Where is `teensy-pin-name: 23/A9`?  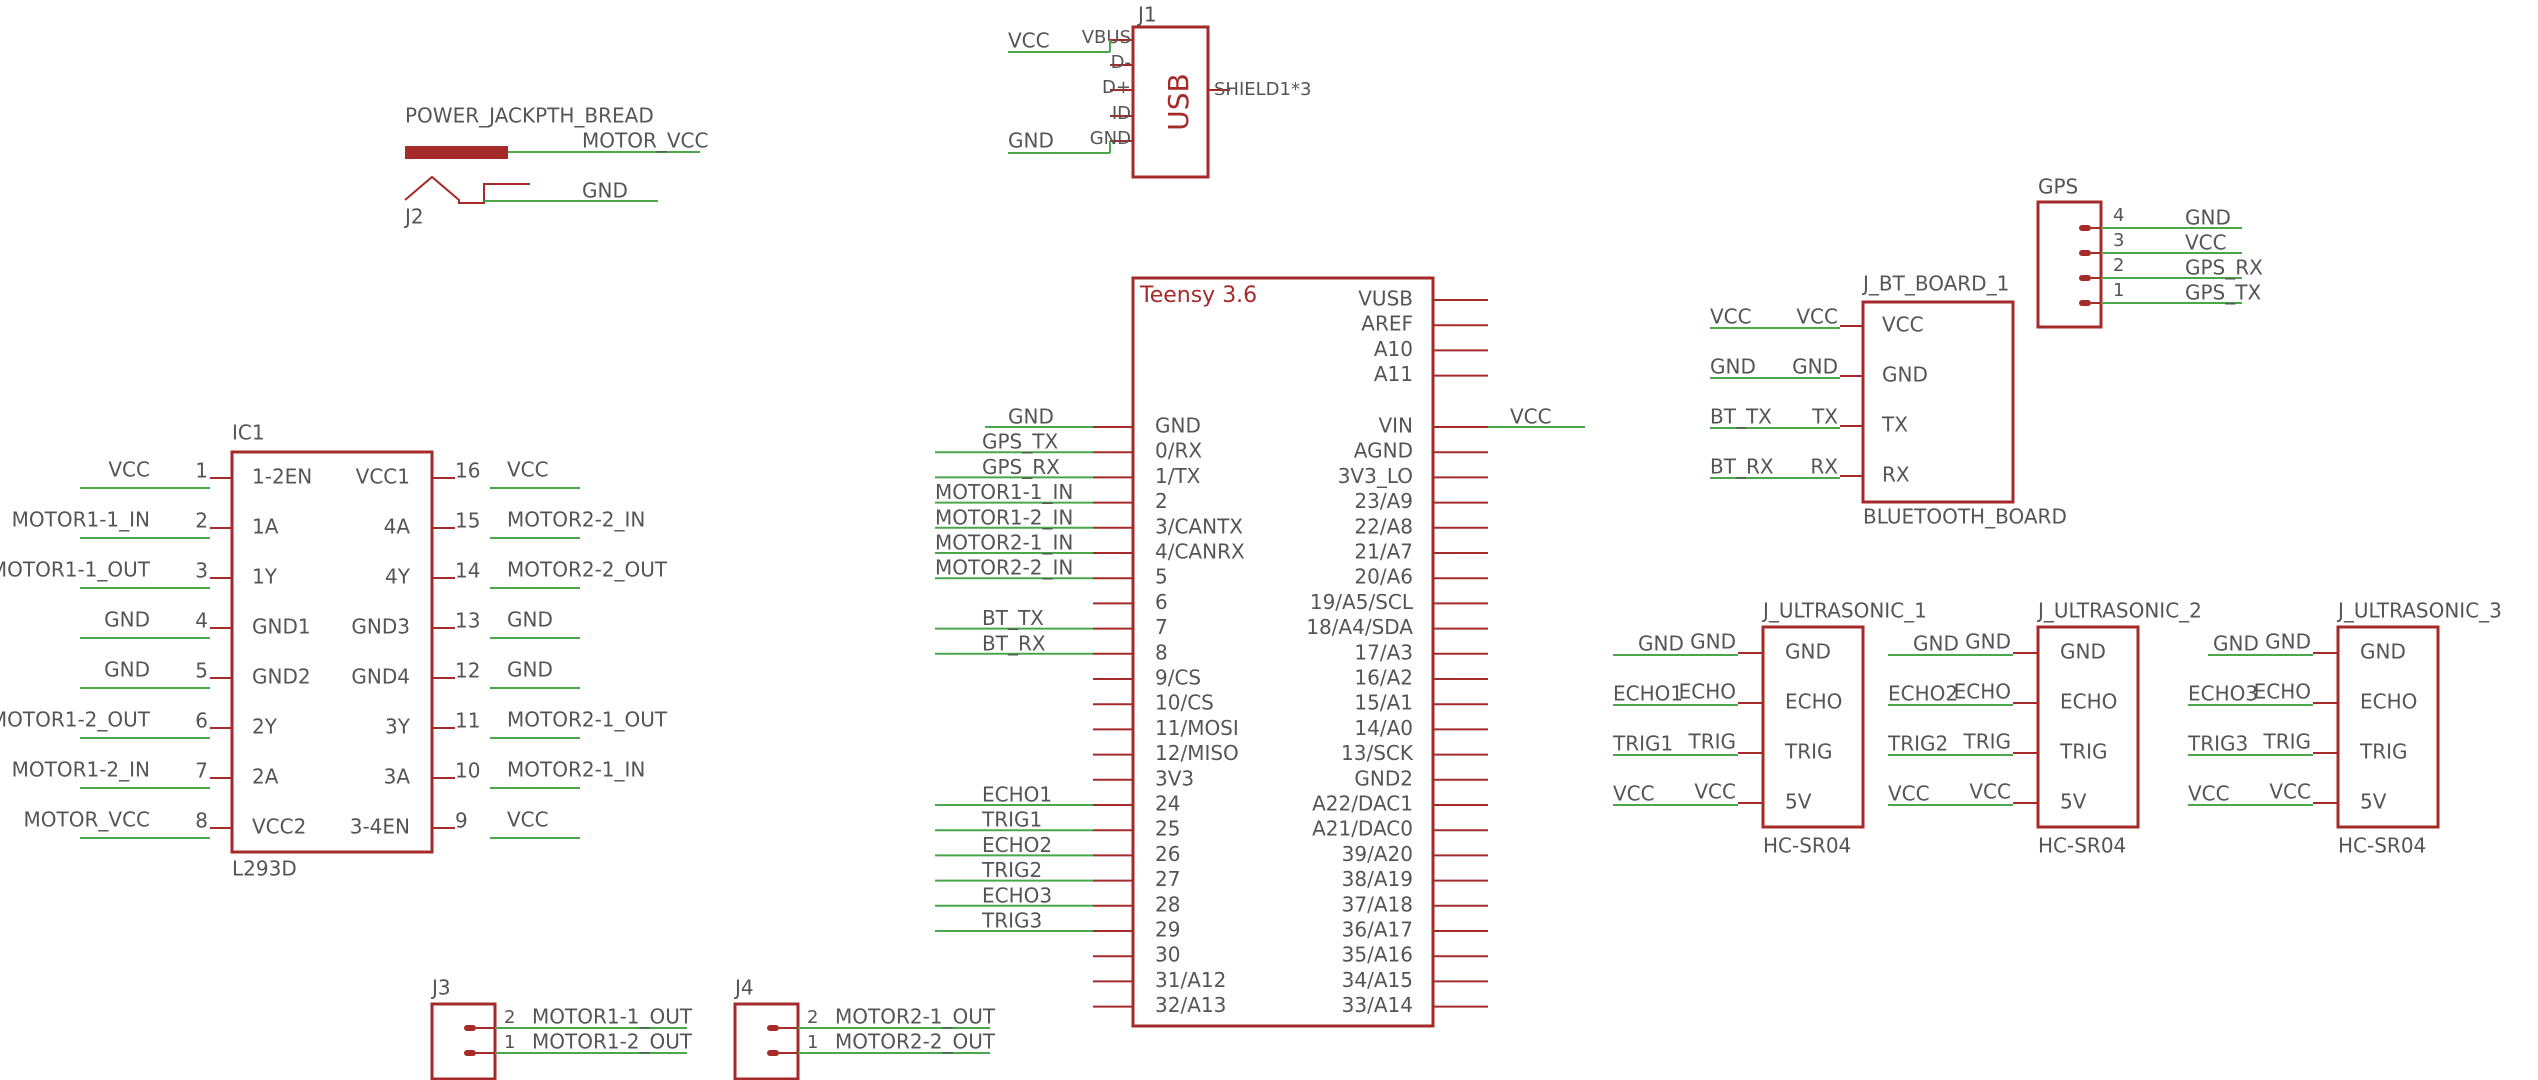
teensy-pin-name: 23/A9 is located at coordinates (1383, 501).